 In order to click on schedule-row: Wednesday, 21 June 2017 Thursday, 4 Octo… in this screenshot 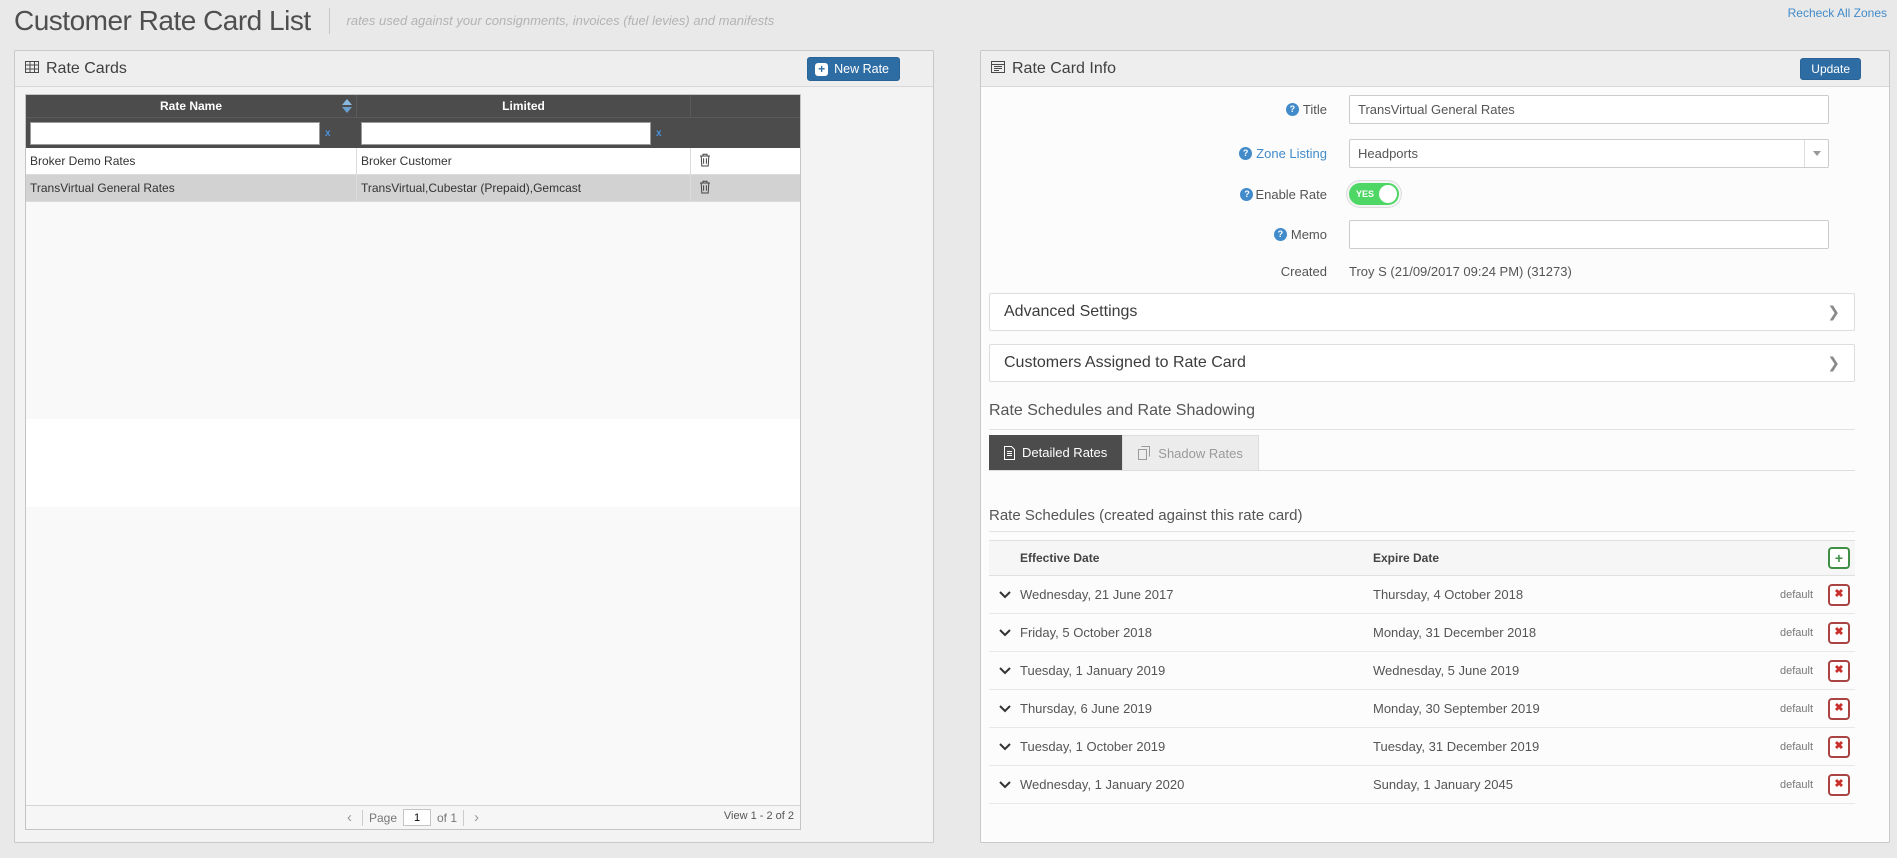, I will do `click(1422, 595)`.